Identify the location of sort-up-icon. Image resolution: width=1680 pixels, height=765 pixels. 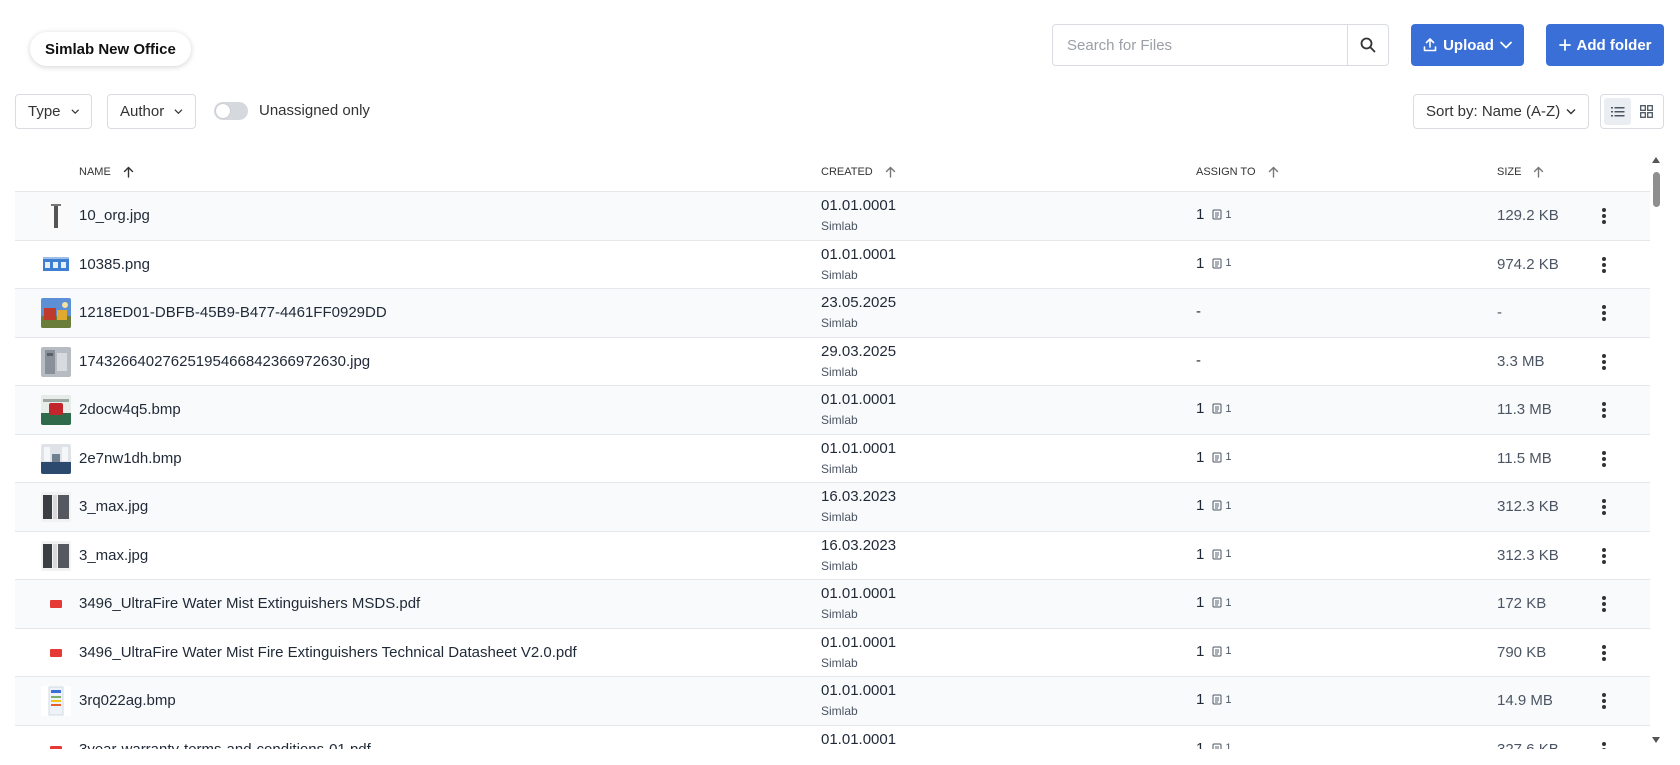
(1273, 172).